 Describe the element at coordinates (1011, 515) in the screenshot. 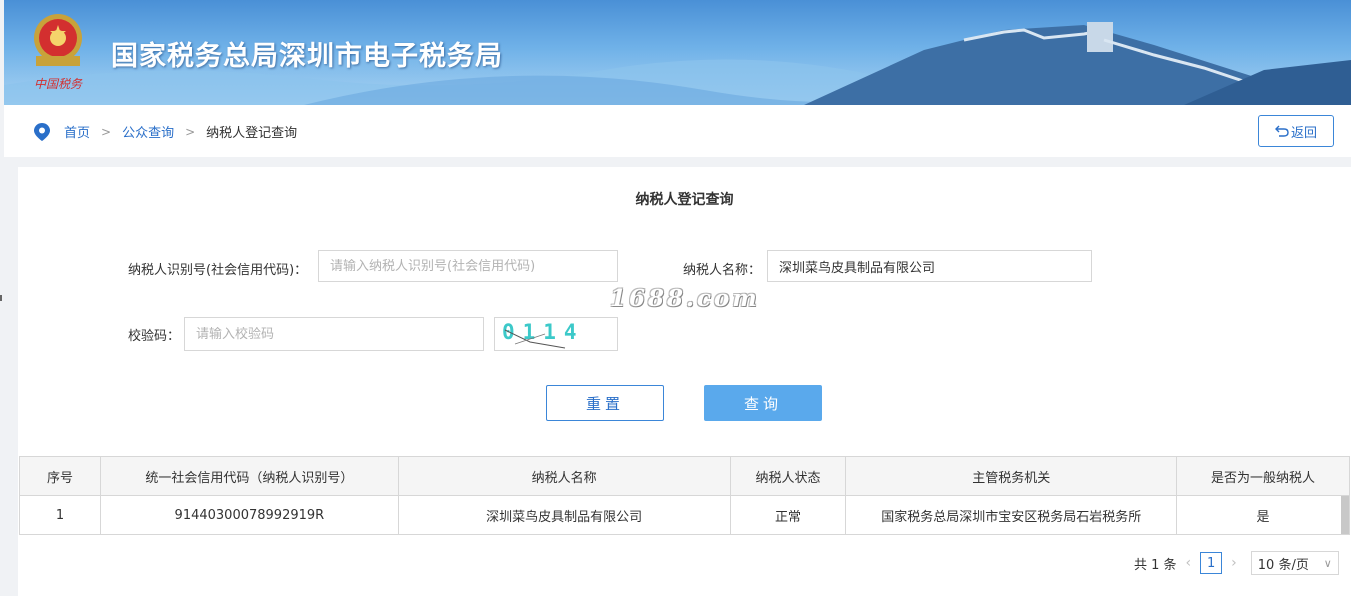

I see `cell-tax-authority: 国家税务总局深圳市宝安区税务局石岩税务所` at that location.